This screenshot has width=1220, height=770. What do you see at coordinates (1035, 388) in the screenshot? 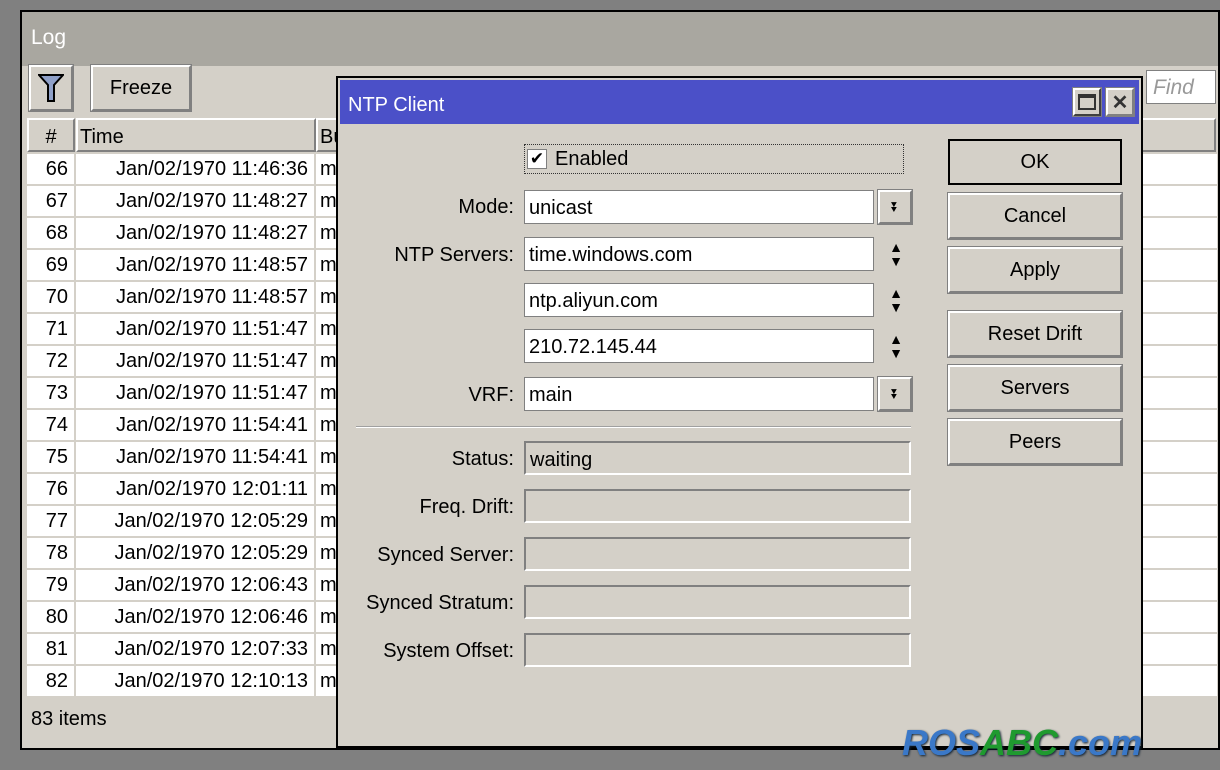
I see `servers-button: Servers` at bounding box center [1035, 388].